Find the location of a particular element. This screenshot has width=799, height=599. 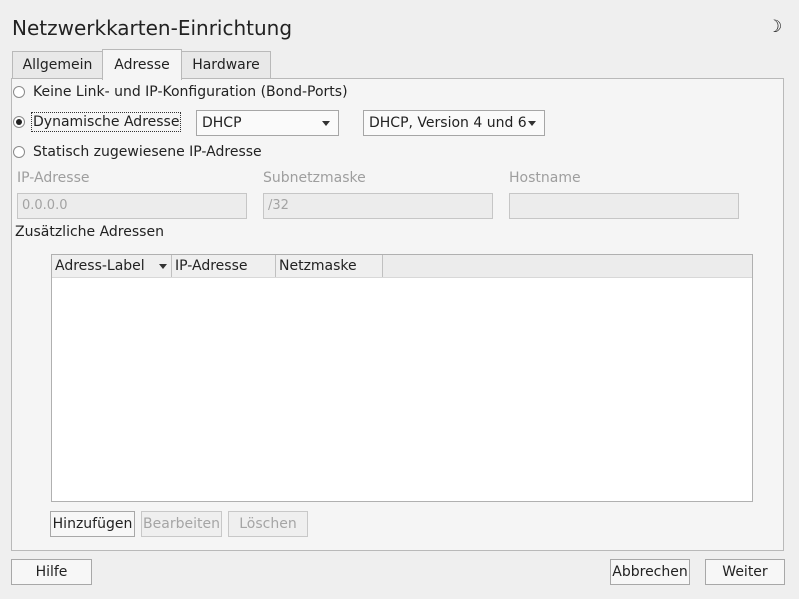

radio-no-config is located at coordinates (19, 92).